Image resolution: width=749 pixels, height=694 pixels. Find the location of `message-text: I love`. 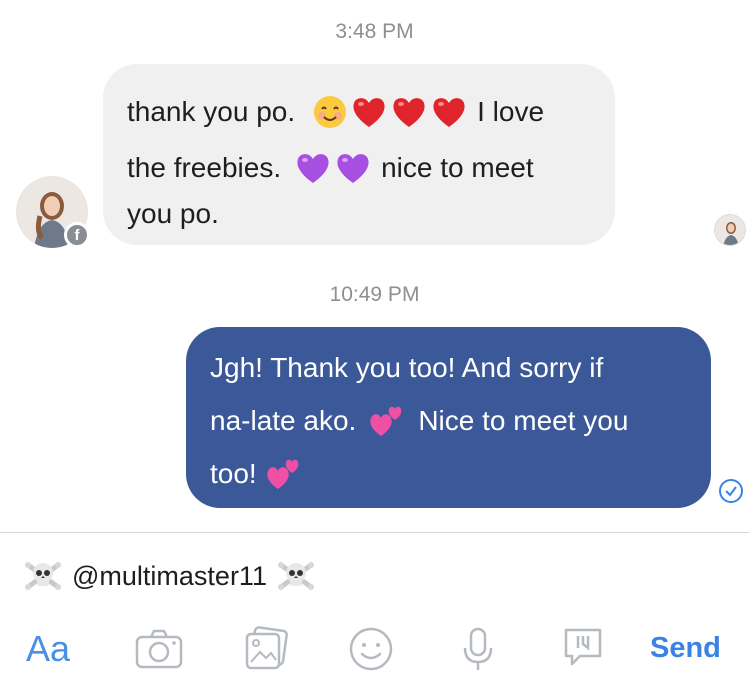

message-text: I love is located at coordinates (511, 111).